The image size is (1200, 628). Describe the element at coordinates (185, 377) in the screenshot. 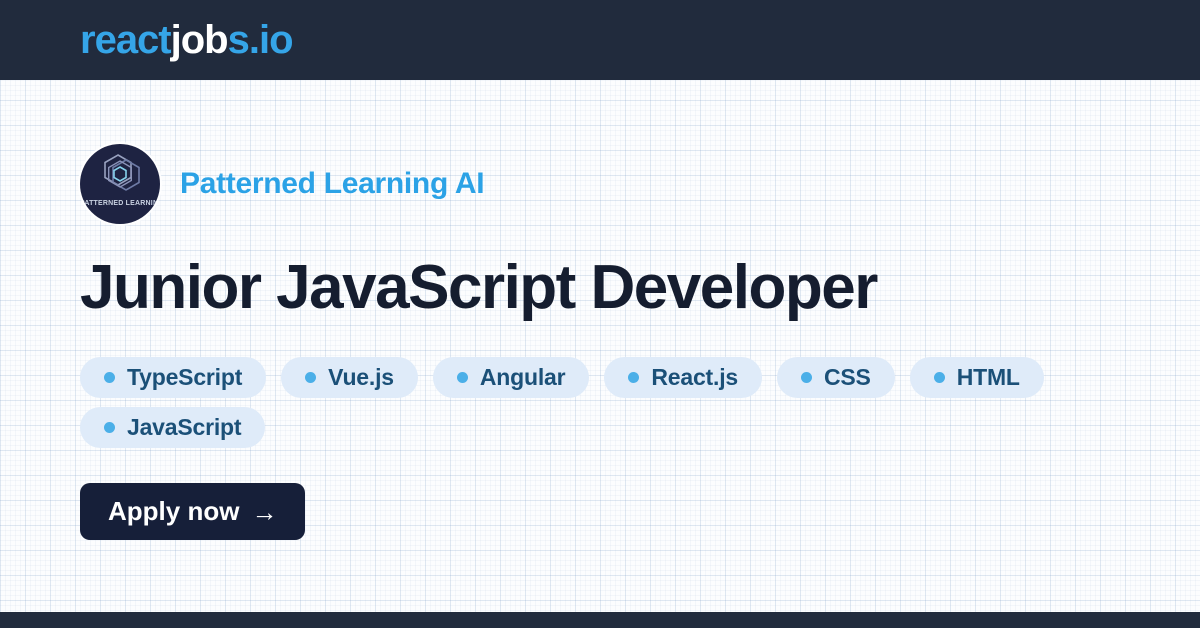

I see `tag-label: TypeScript` at that location.